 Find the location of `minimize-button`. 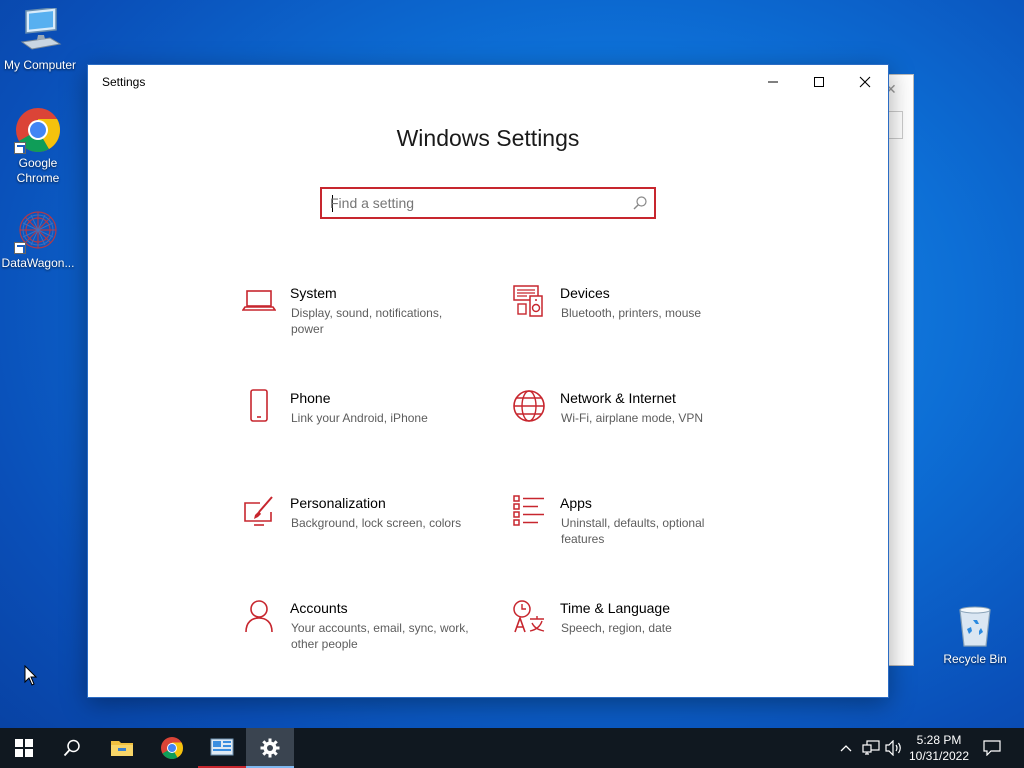

minimize-button is located at coordinates (773, 81).